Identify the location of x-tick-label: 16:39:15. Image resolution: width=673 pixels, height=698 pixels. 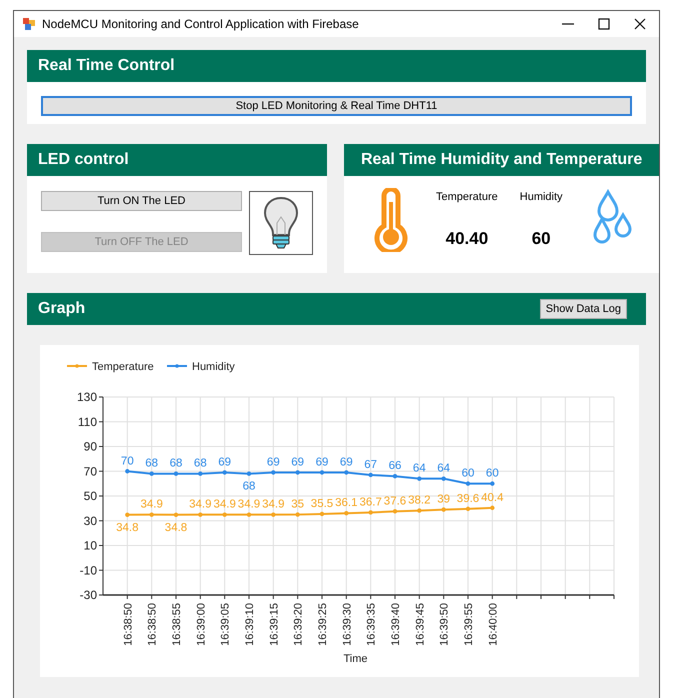
(274, 624).